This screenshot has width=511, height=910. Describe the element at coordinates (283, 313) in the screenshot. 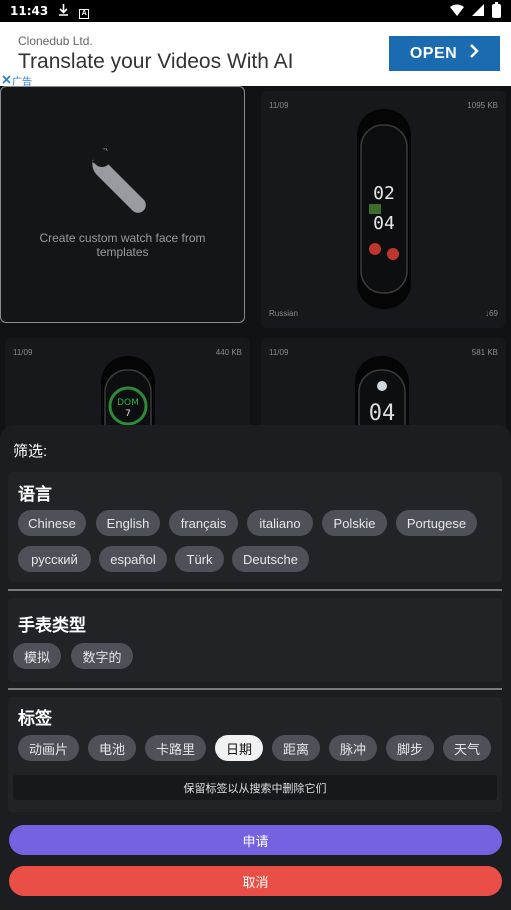

I see `card-language: Russian` at that location.